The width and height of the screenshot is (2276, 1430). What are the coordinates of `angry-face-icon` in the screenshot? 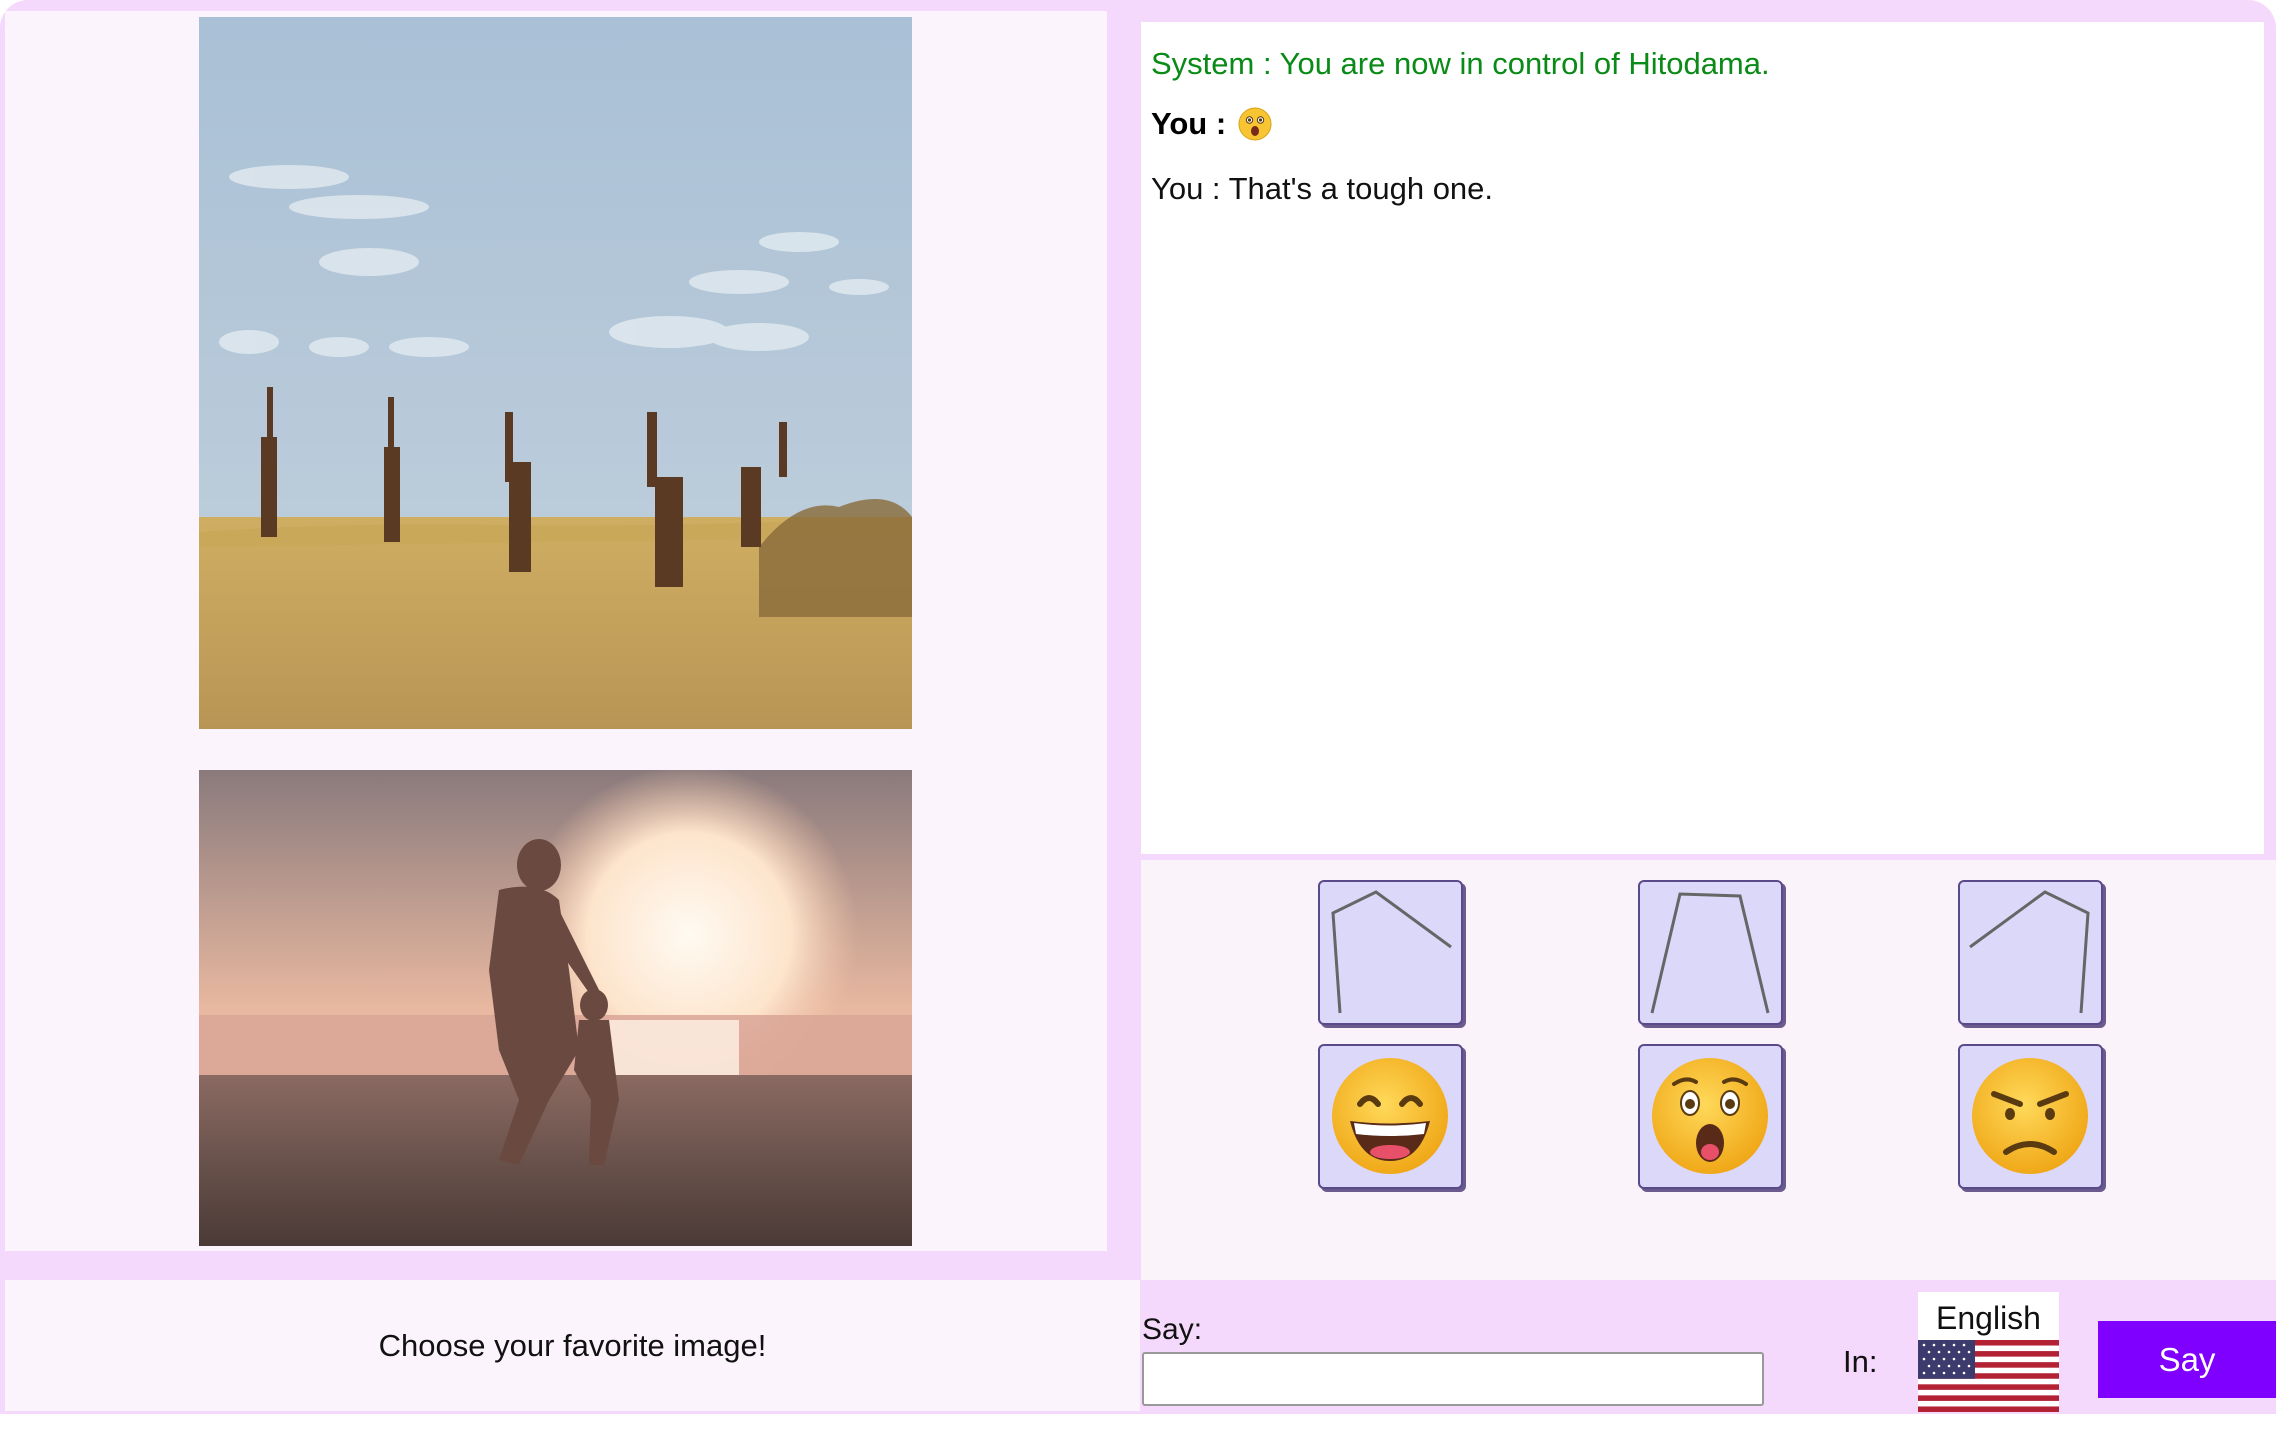 It's located at (2030, 1116).